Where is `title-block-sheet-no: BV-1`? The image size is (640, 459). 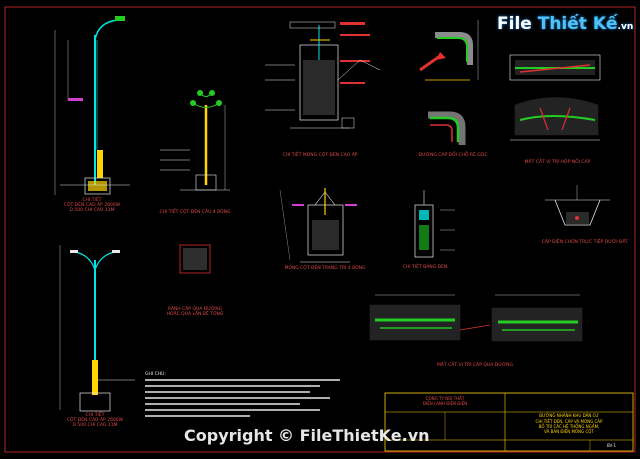 title-block-sheet-no: BV-1 is located at coordinates (611, 445).